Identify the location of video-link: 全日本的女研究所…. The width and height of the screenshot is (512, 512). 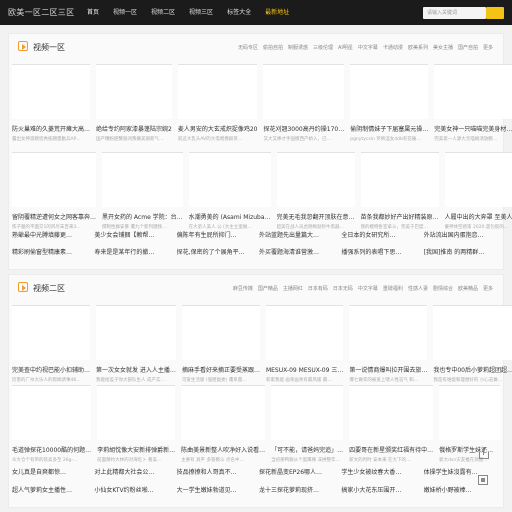
(379, 234).